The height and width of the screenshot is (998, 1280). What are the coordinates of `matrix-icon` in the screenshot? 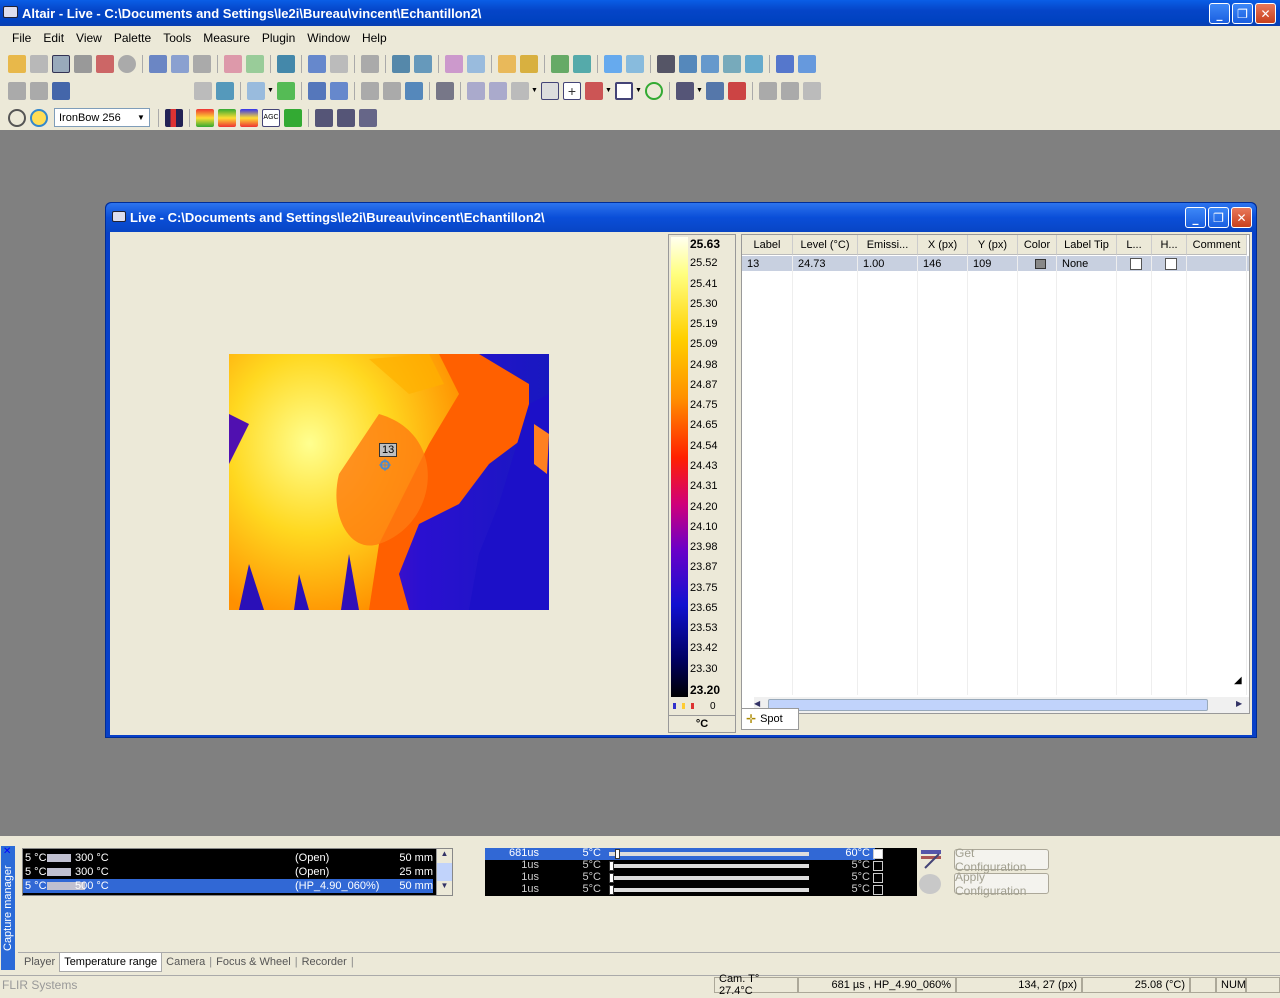 It's located at (666, 63).